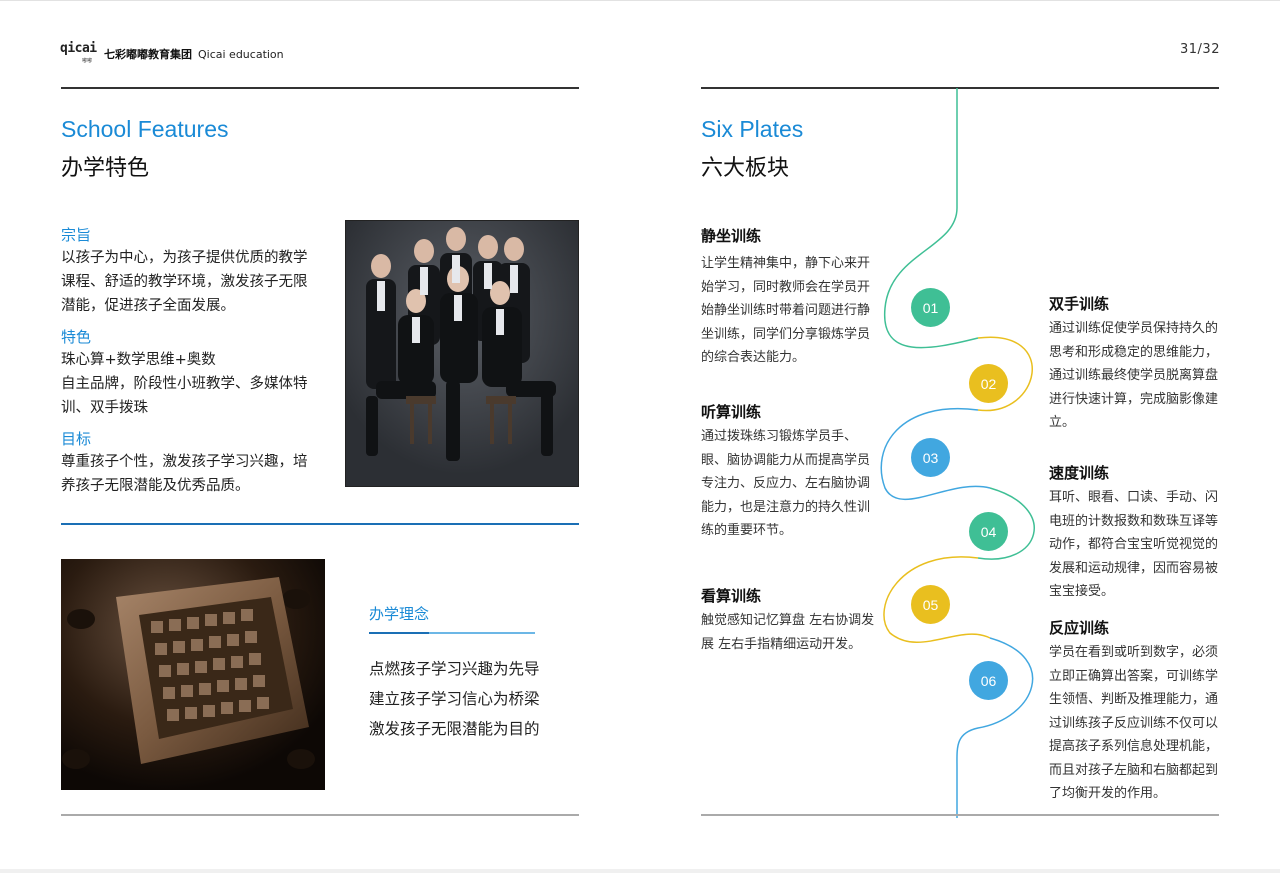 The image size is (1280, 873). Describe the element at coordinates (957, 453) in the screenshot. I see `plates-timeline` at that location.